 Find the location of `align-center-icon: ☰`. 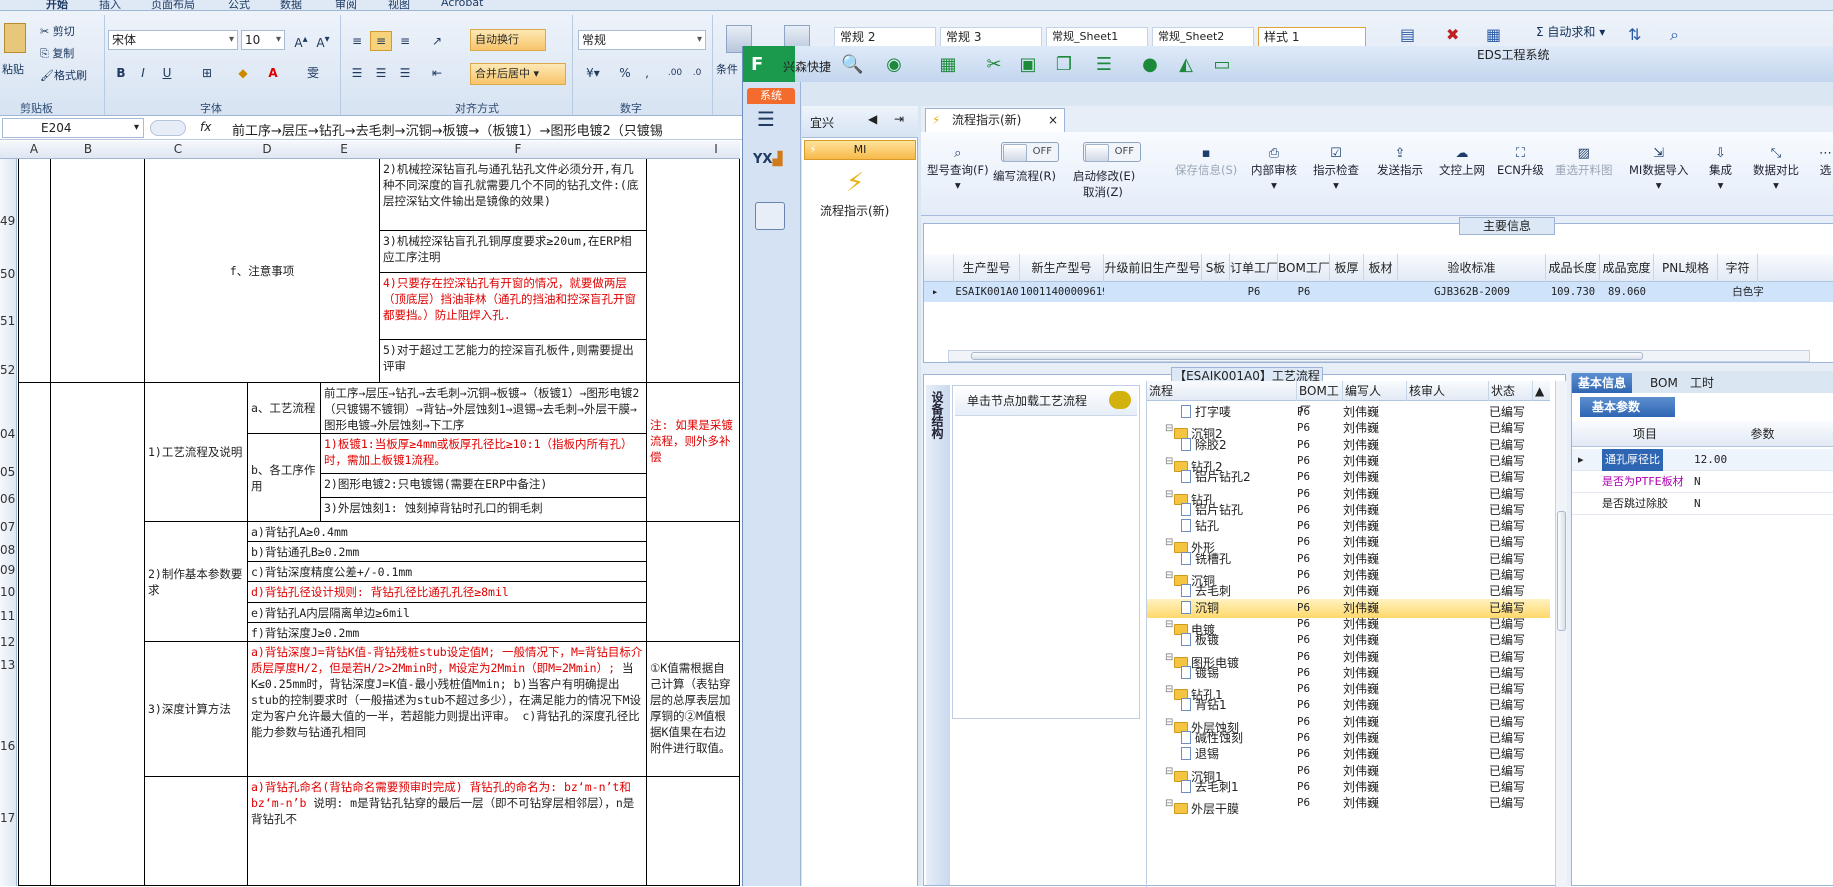

align-center-icon: ☰ is located at coordinates (381, 73).